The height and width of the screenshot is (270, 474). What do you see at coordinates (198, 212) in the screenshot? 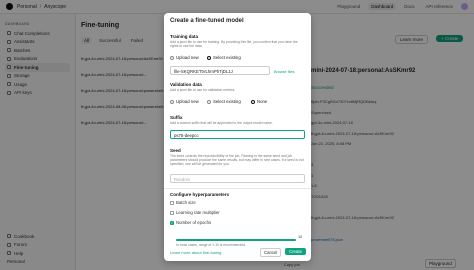
I see `checkbox-label: Learning rate multiplier` at bounding box center [198, 212].